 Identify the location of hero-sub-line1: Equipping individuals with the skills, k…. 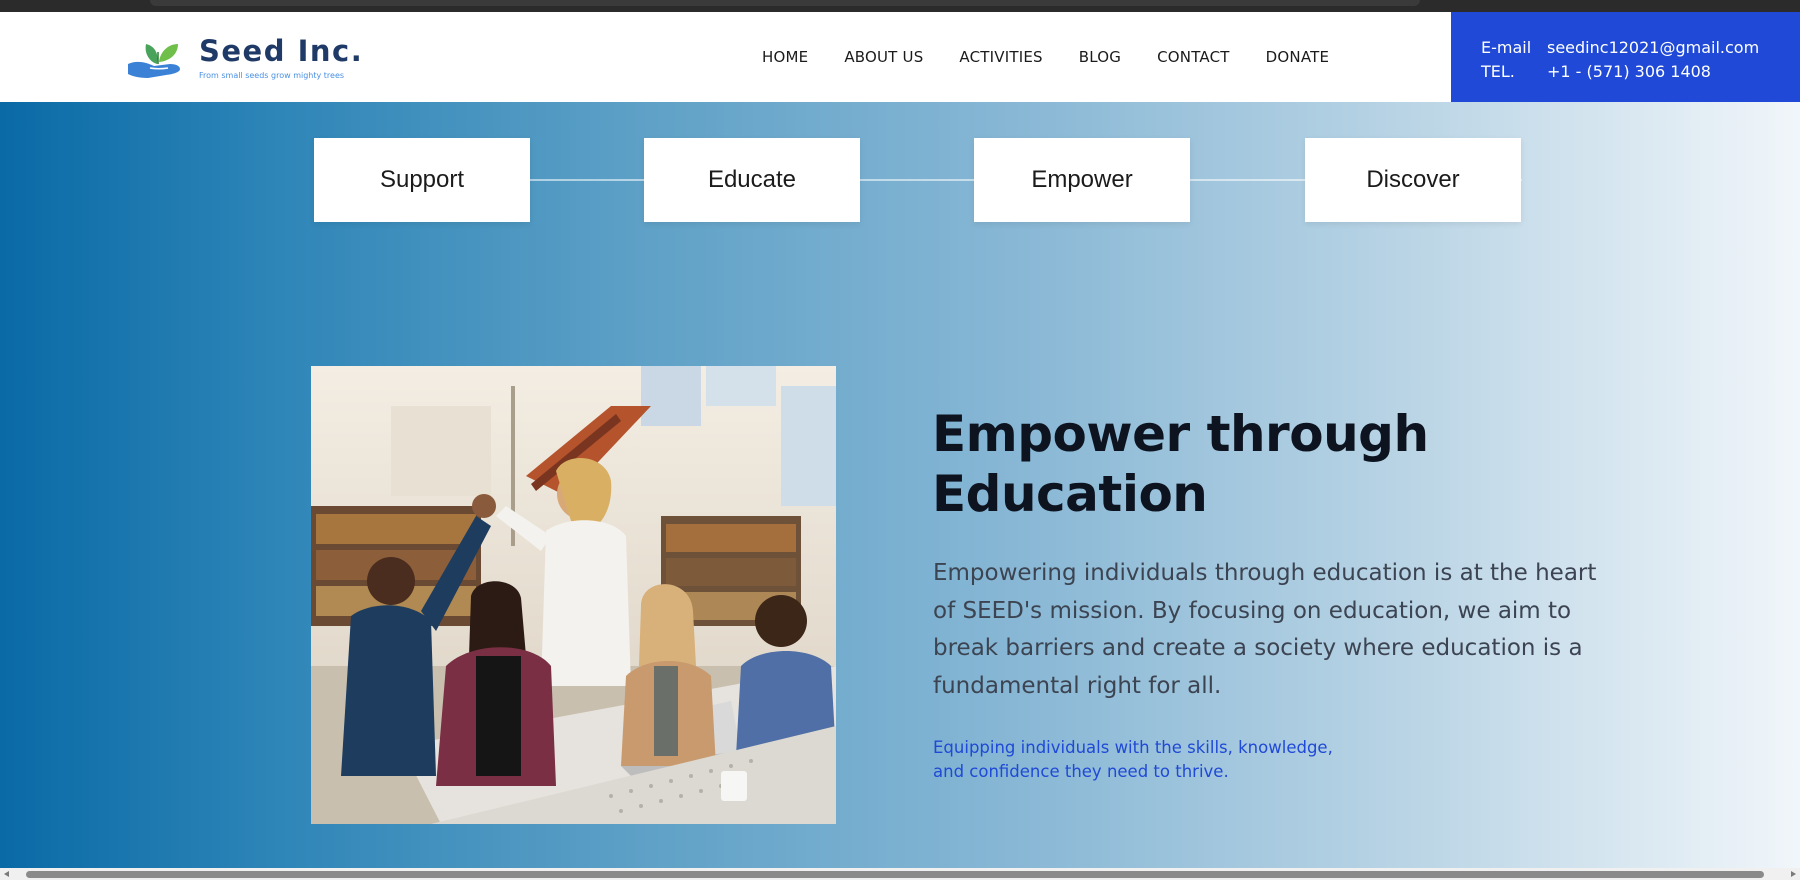
(1133, 747).